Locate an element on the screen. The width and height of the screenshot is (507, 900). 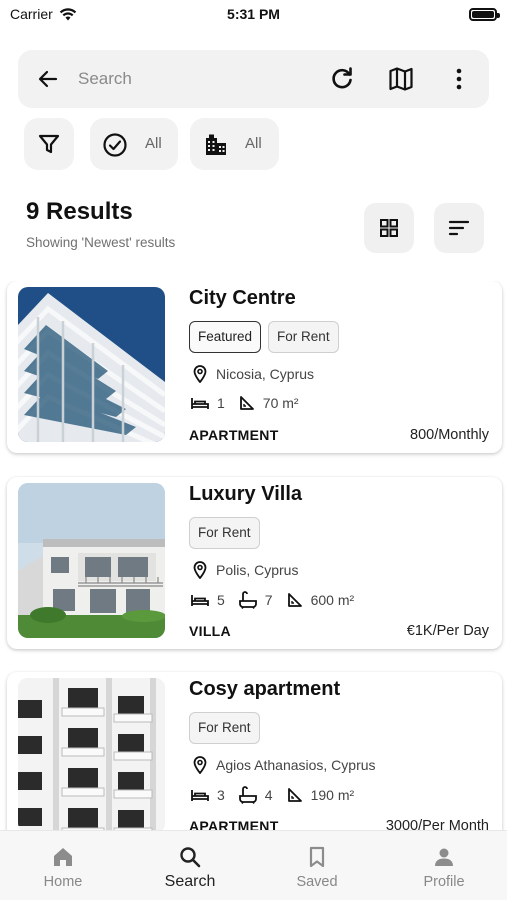
tab-search-label: Search is located at coordinates (190, 881).